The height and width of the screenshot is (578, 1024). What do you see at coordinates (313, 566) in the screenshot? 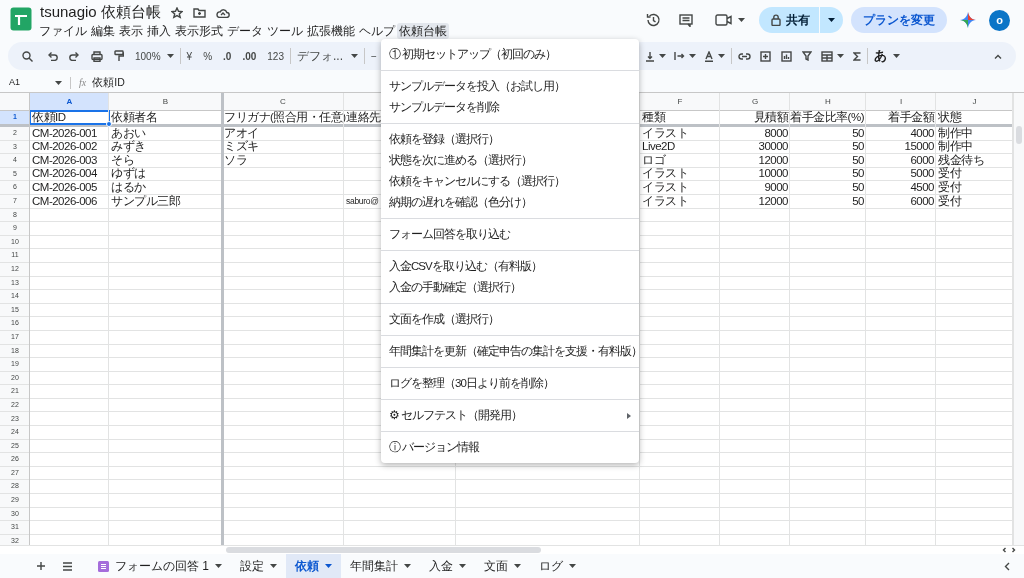
I see `sheet-tab: 依頼` at bounding box center [313, 566].